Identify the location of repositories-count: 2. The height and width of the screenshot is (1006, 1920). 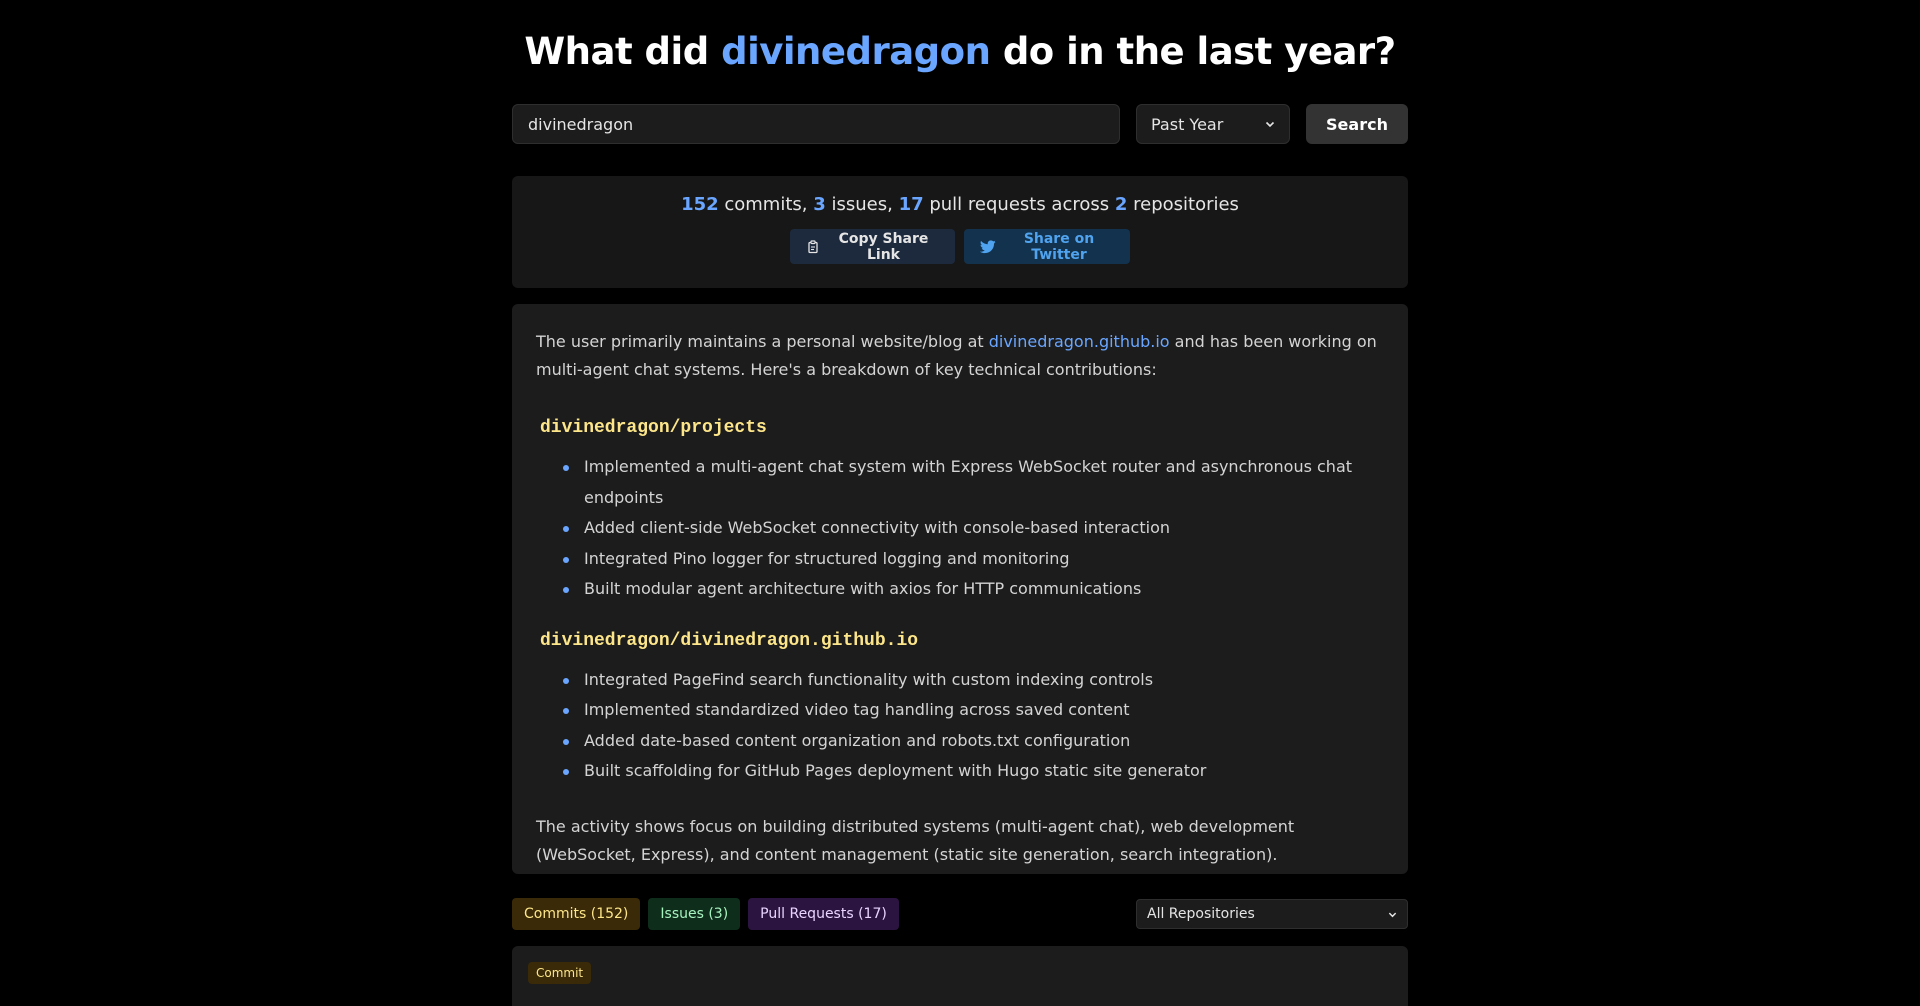
(1121, 204).